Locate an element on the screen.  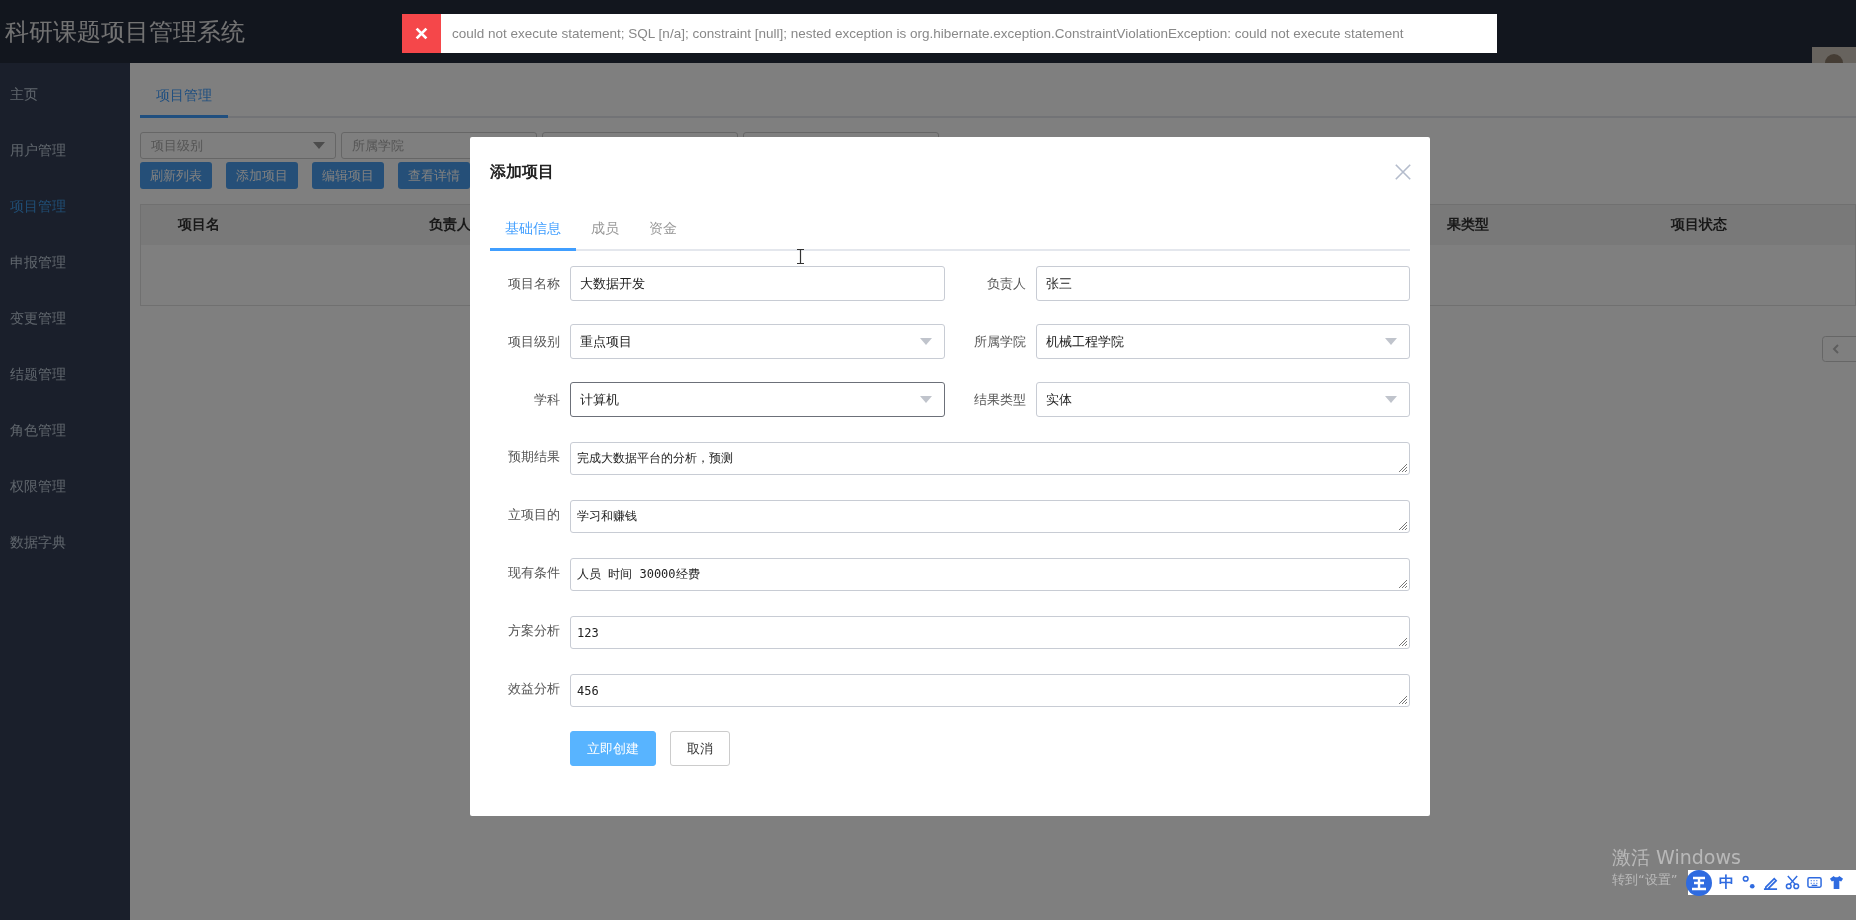
ime-logo-icon is located at coordinates (1699, 882).